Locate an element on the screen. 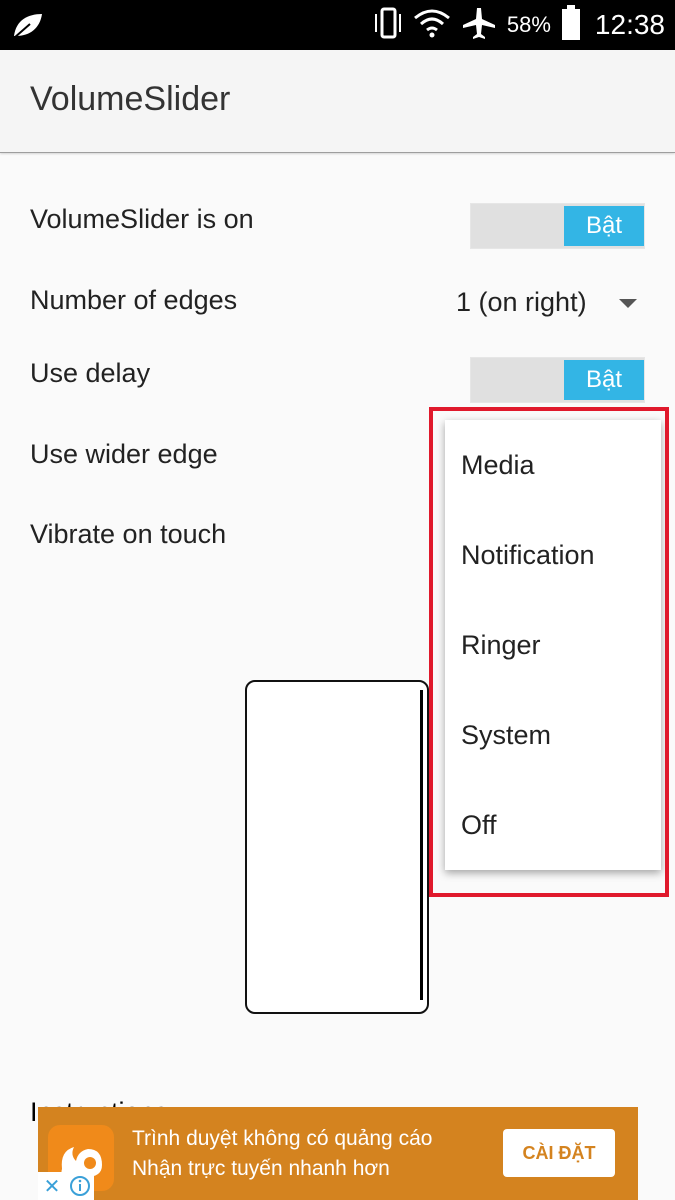 This screenshot has height=1200, width=675. vibrate-icon is located at coordinates (388, 25).